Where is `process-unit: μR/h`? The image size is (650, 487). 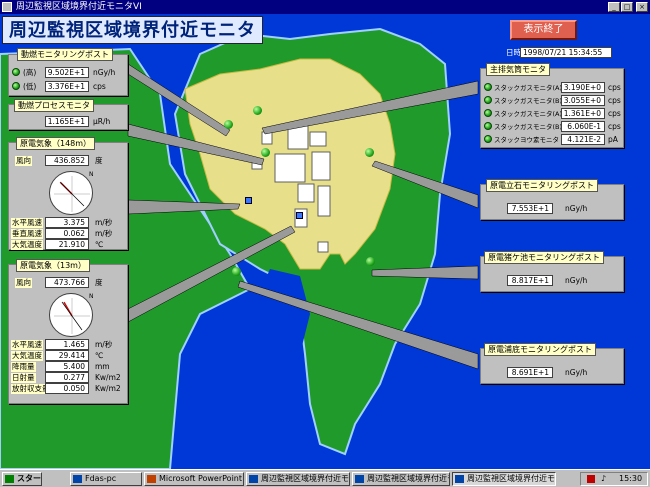 process-unit: μR/h is located at coordinates (102, 121).